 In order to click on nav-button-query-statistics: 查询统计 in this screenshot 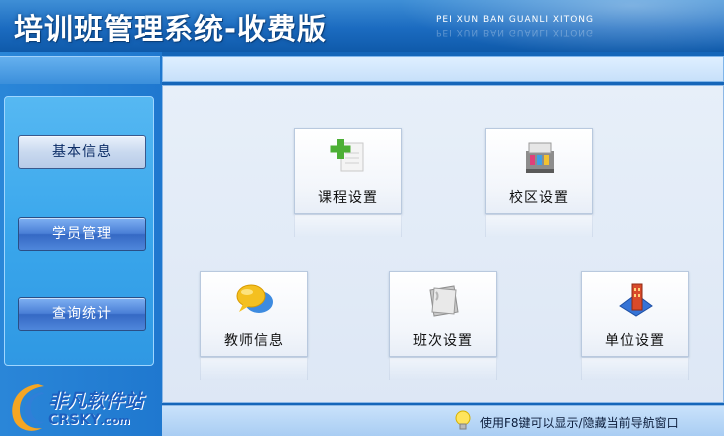, I will do `click(82, 314)`.